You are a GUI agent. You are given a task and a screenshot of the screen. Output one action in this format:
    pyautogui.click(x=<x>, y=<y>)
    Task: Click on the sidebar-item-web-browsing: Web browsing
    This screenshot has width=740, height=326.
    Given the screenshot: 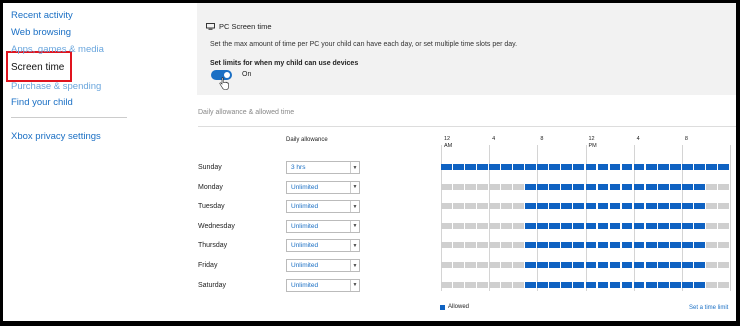 What is the action you would take?
    pyautogui.click(x=41, y=32)
    